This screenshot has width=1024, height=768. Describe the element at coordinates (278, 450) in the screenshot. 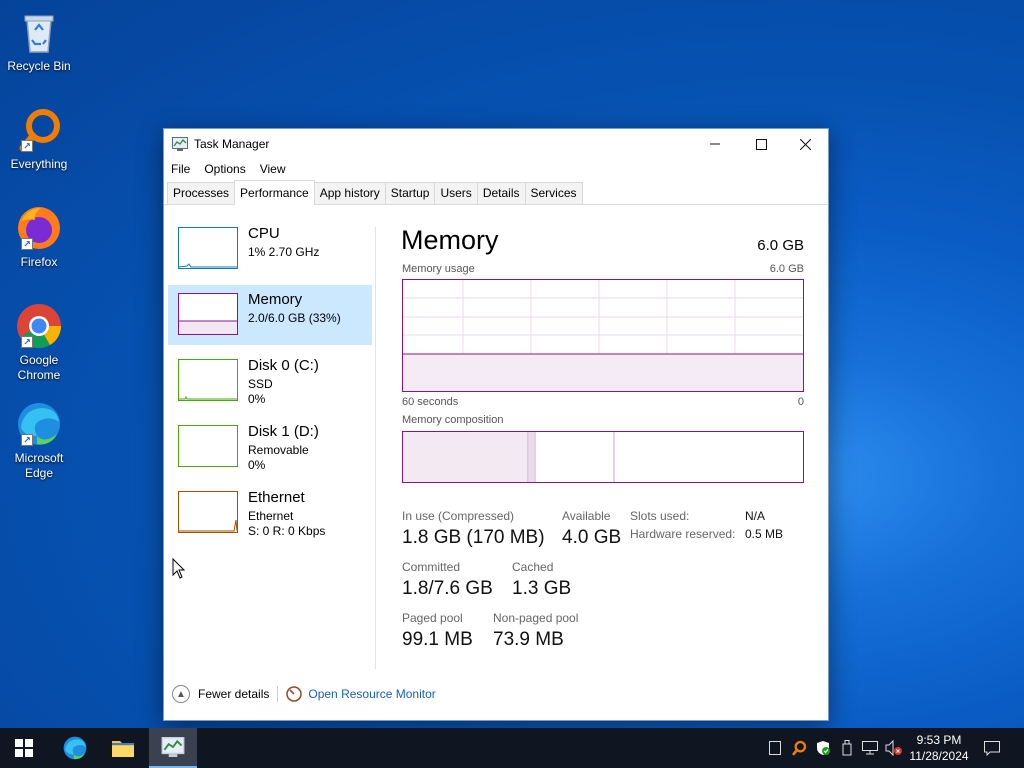

I see `perf-item-subtitle: Removable` at that location.